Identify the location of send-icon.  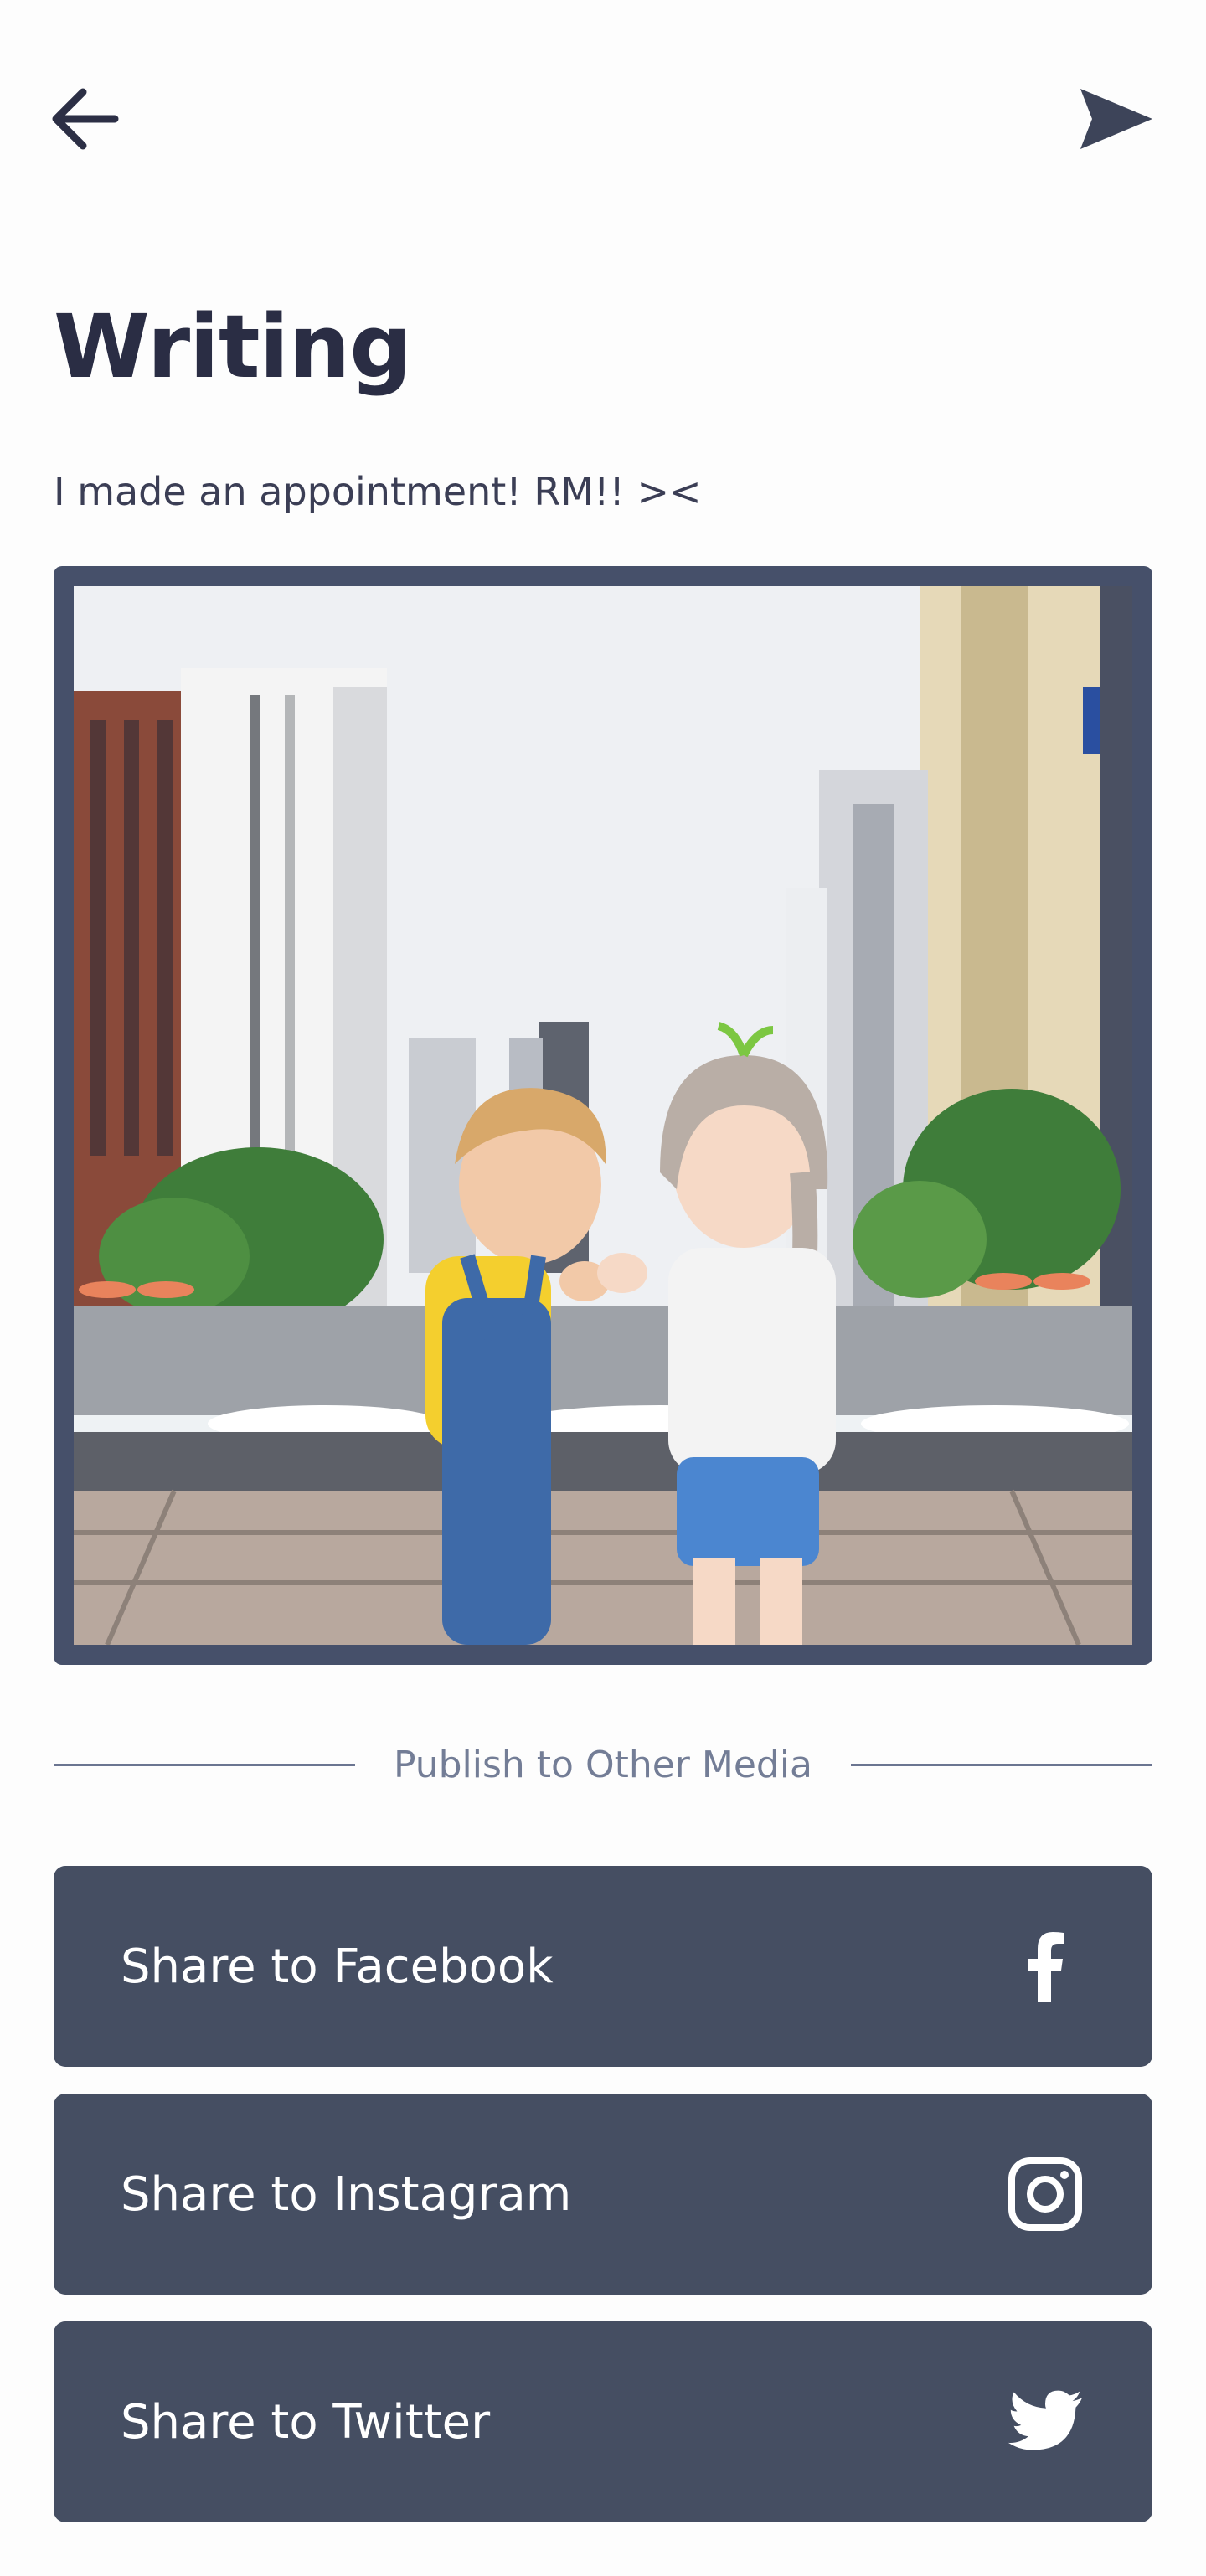
(1116, 119).